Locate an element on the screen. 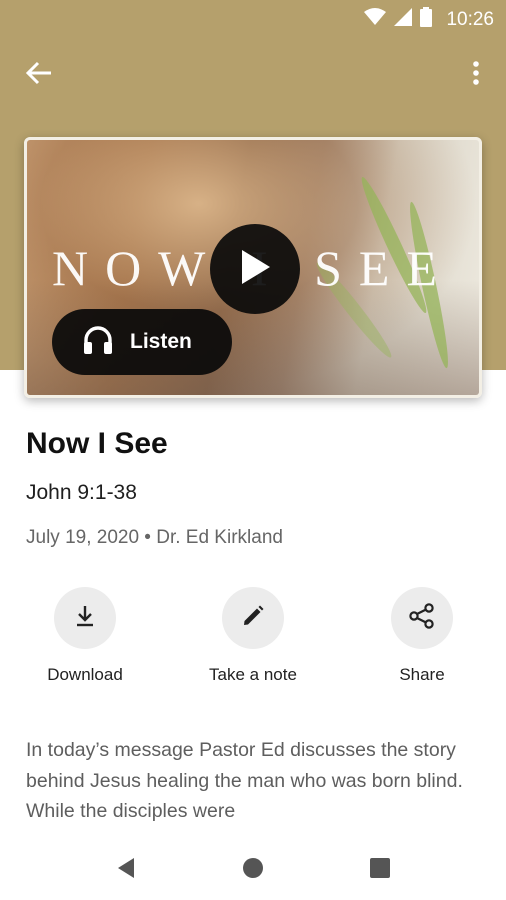 The width and height of the screenshot is (506, 900). download-icon is located at coordinates (85, 618).